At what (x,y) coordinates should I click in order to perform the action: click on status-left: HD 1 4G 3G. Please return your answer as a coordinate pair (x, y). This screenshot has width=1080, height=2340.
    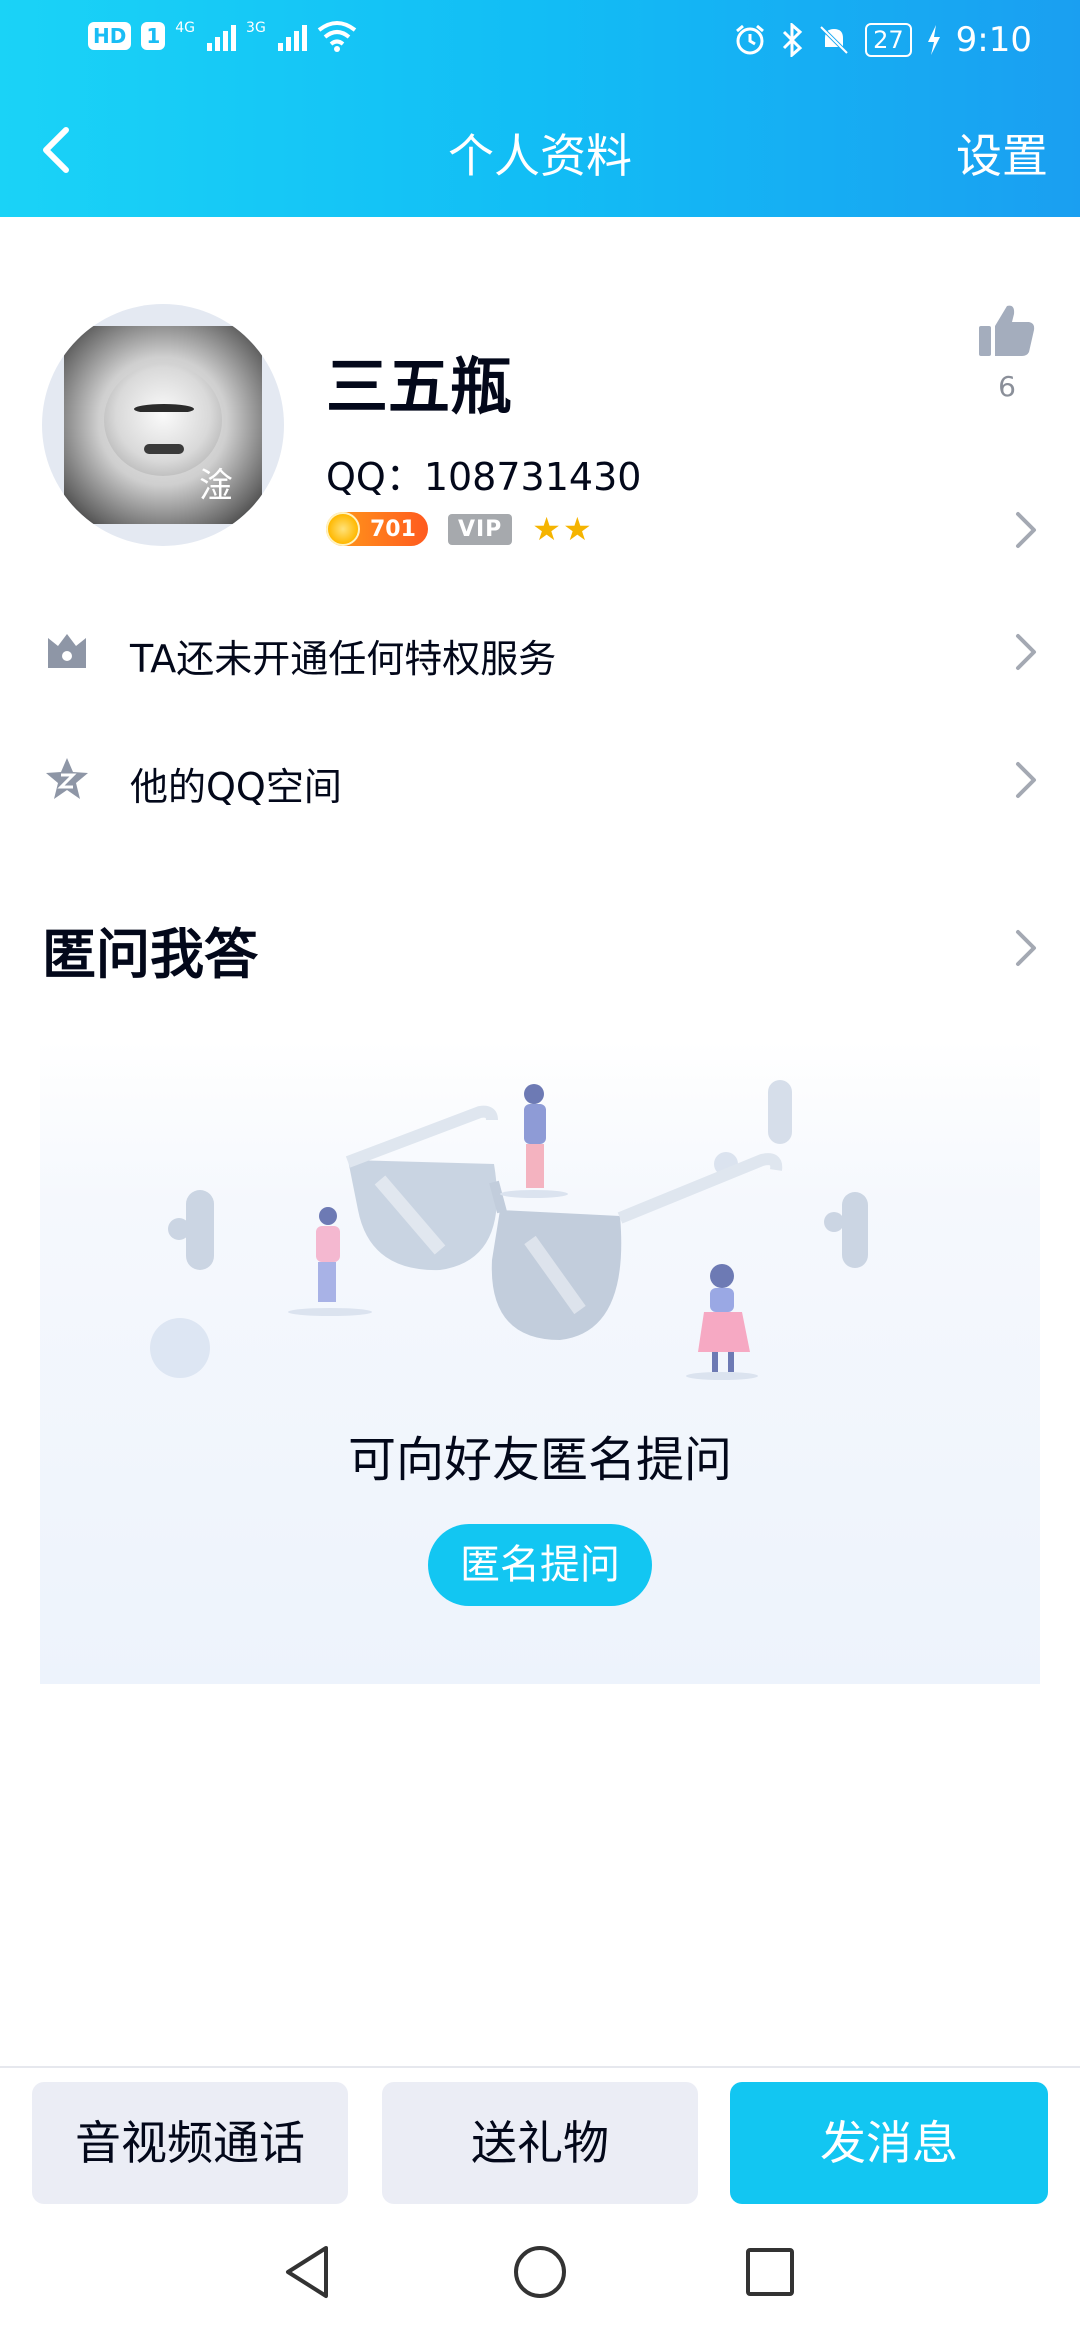
    Looking at the image, I should click on (222, 36).